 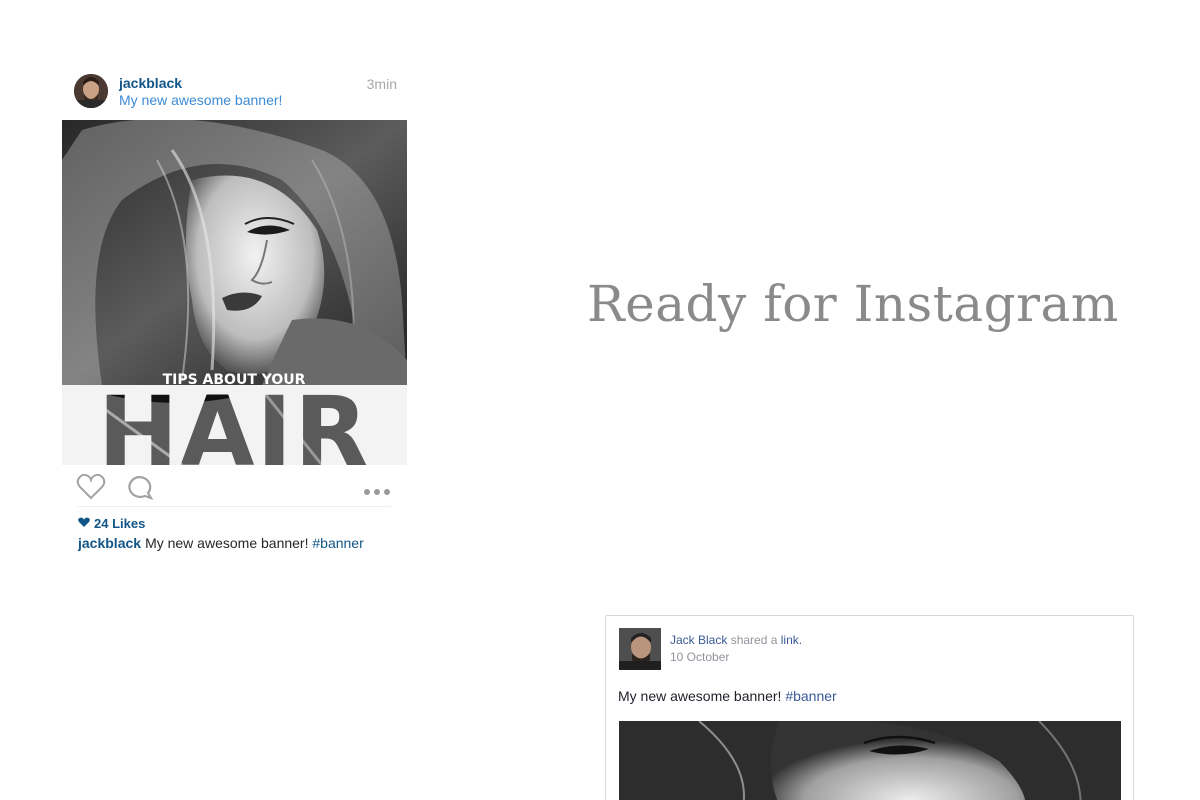 I want to click on instagram-post-header: jackblack My new awesome banner! 3min, so click(x=234, y=95).